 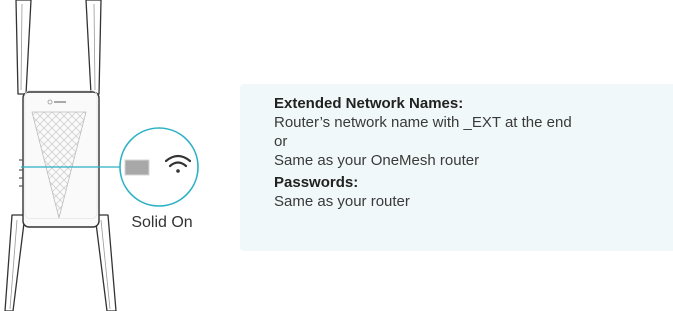 I want to click on upper-right-antenna, so click(x=93, y=47).